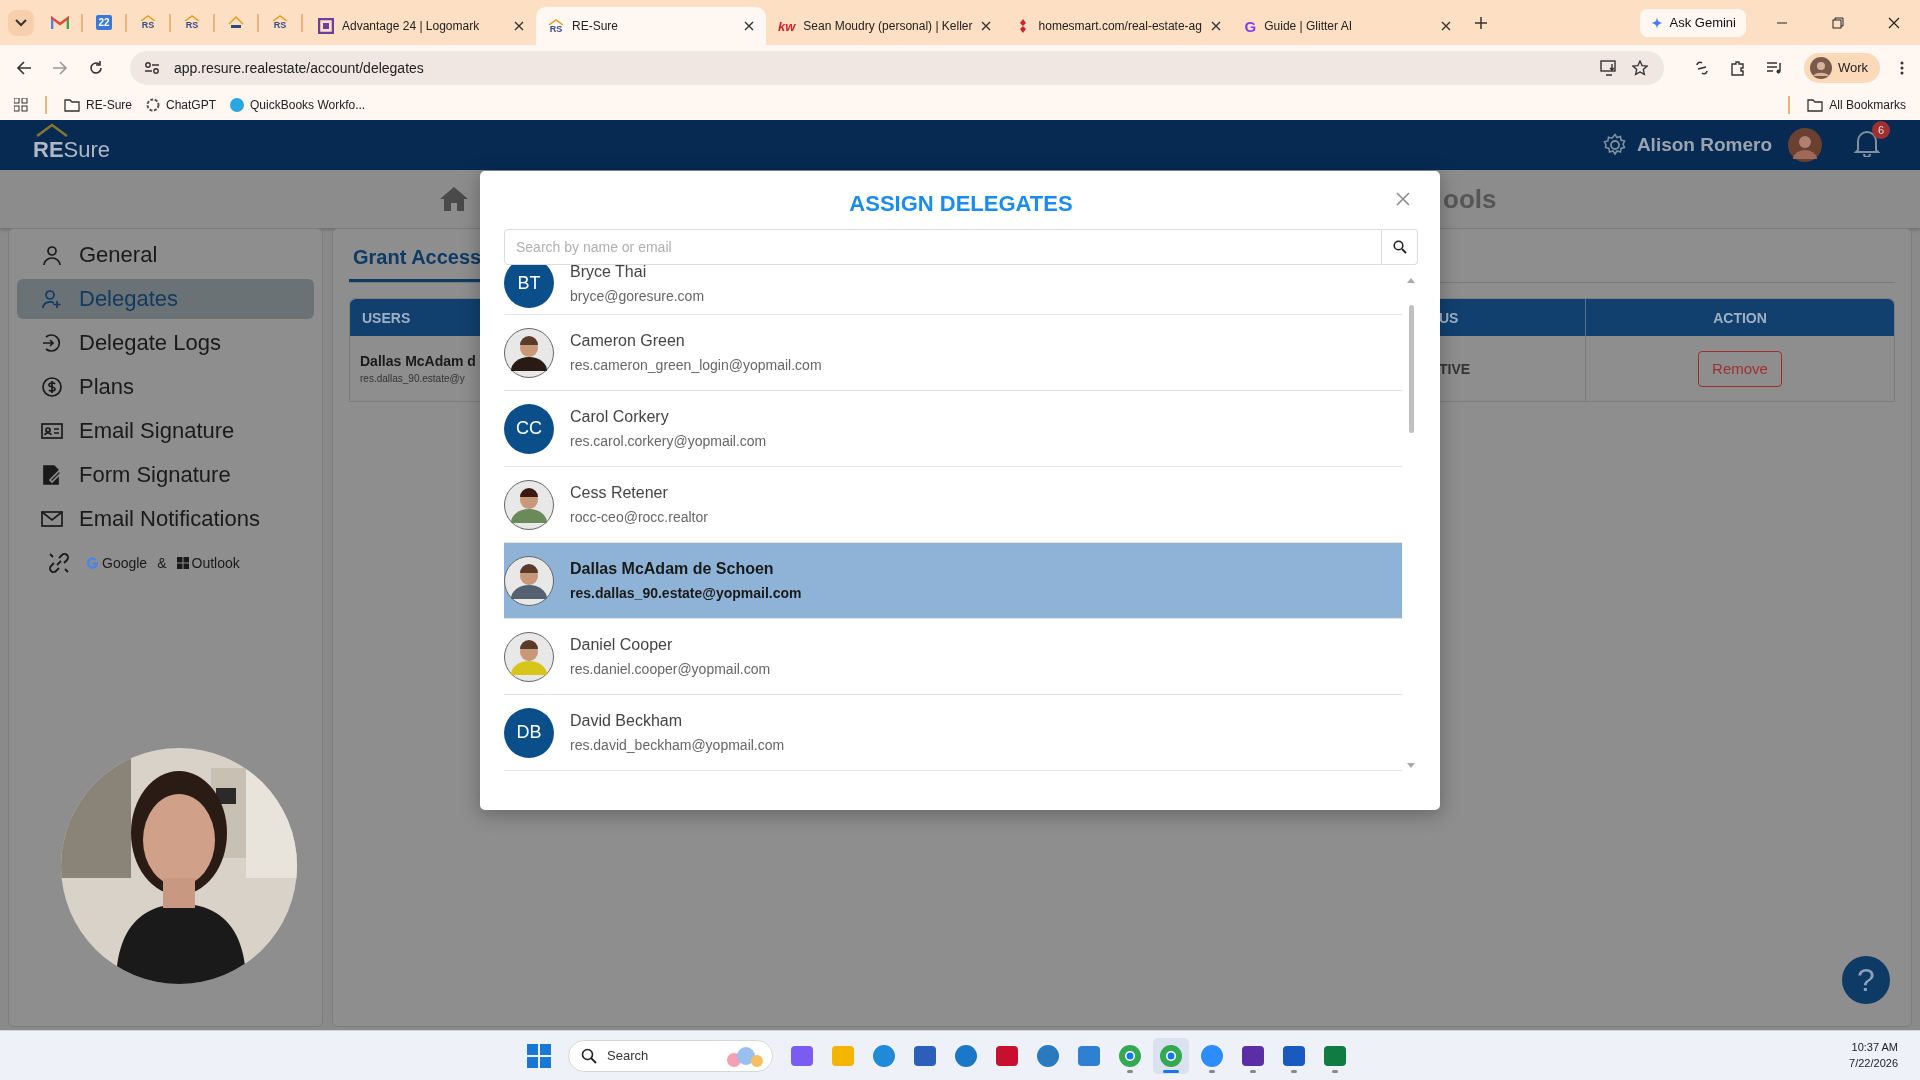 Image resolution: width=1920 pixels, height=1080 pixels. Describe the element at coordinates (897, 67) in the screenshot. I see `address-bar: app.resure.realestate/account/delegates` at that location.